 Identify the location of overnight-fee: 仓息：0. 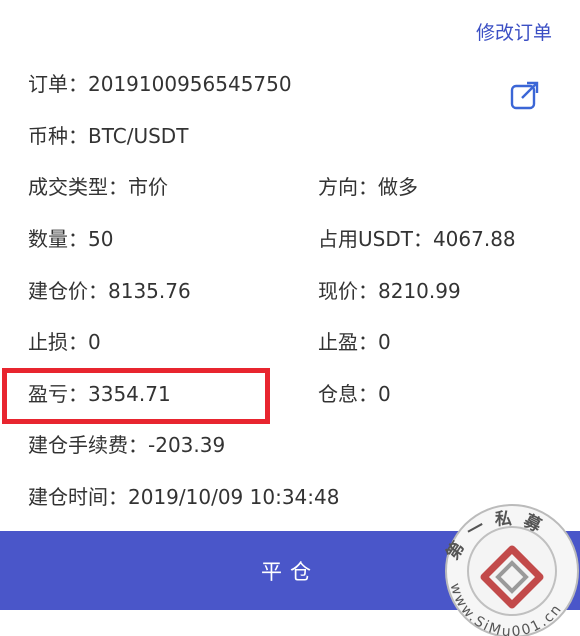
(354, 394).